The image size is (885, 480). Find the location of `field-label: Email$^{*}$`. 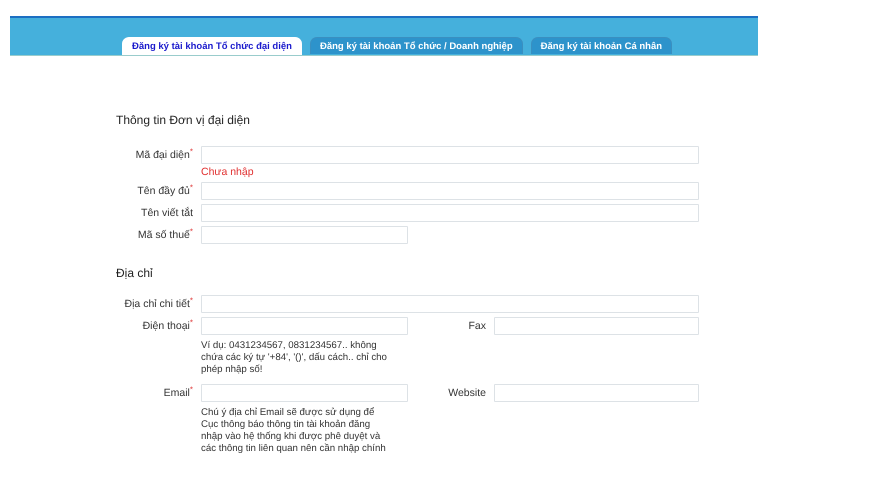

field-label: Email$^{*}$ is located at coordinates (178, 392).